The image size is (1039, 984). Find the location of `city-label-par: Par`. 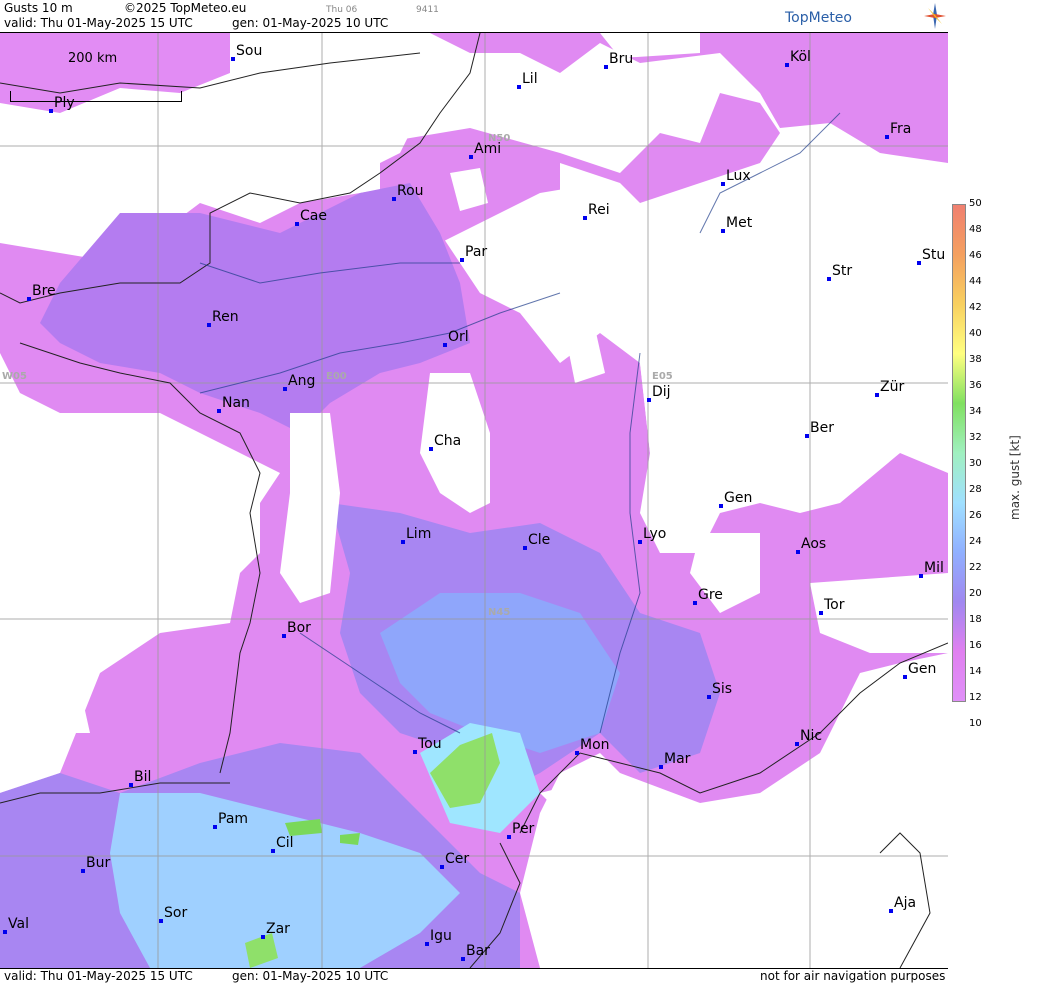

city-label-par: Par is located at coordinates (473, 253).